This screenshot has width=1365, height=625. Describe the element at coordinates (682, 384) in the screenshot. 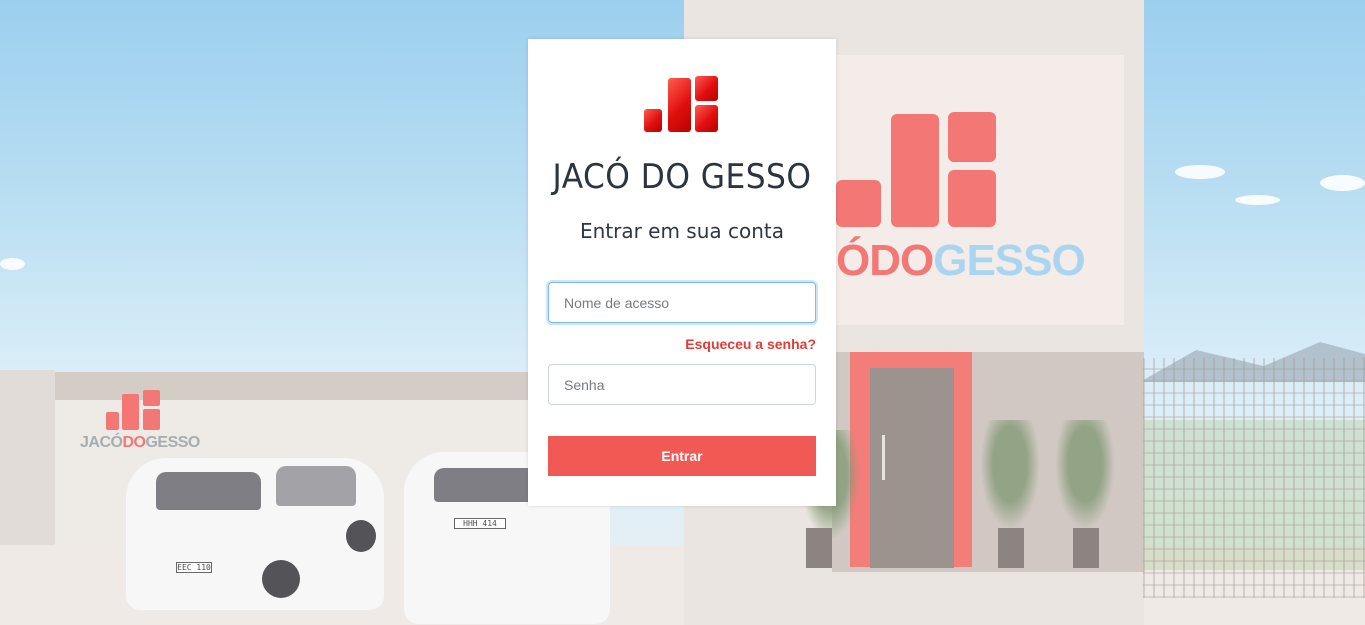

I see `password-input` at that location.